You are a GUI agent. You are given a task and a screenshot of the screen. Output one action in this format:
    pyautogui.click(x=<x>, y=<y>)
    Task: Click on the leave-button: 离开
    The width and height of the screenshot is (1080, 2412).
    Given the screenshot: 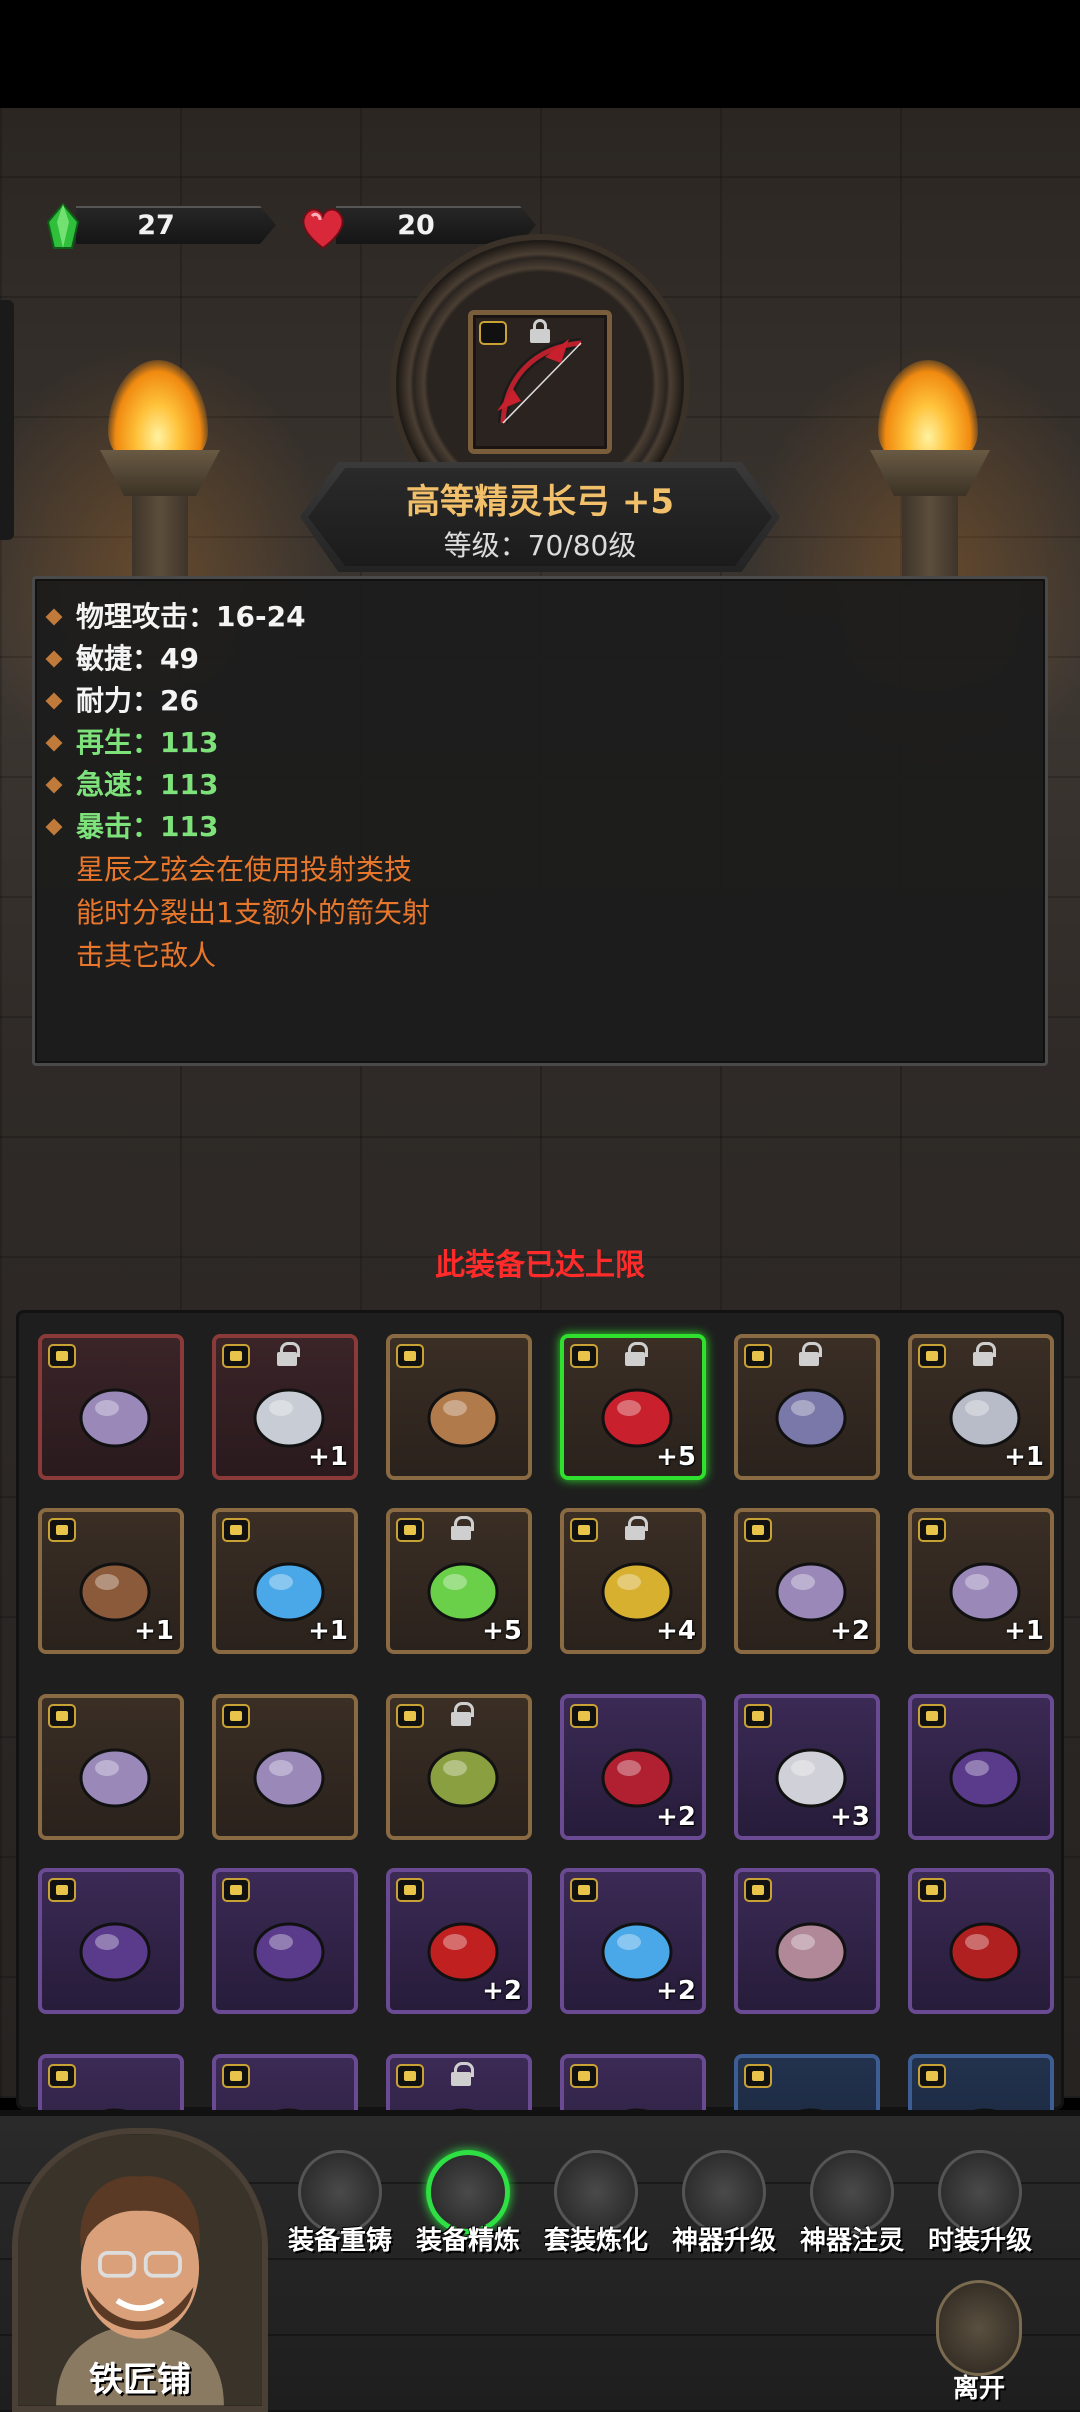 What is the action you would take?
    pyautogui.click(x=979, y=2346)
    